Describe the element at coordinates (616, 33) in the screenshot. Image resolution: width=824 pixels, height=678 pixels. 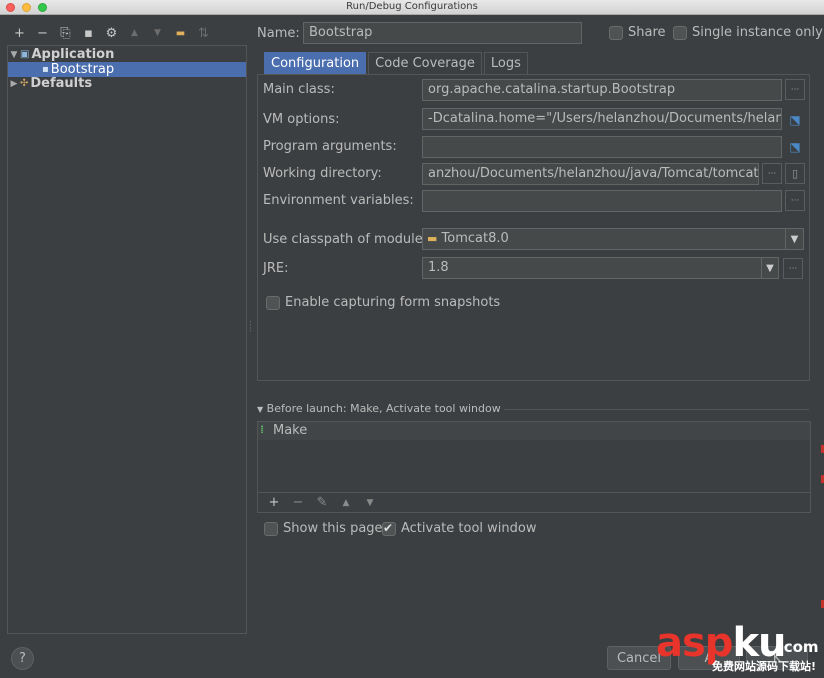
I see `share-checkbox` at that location.